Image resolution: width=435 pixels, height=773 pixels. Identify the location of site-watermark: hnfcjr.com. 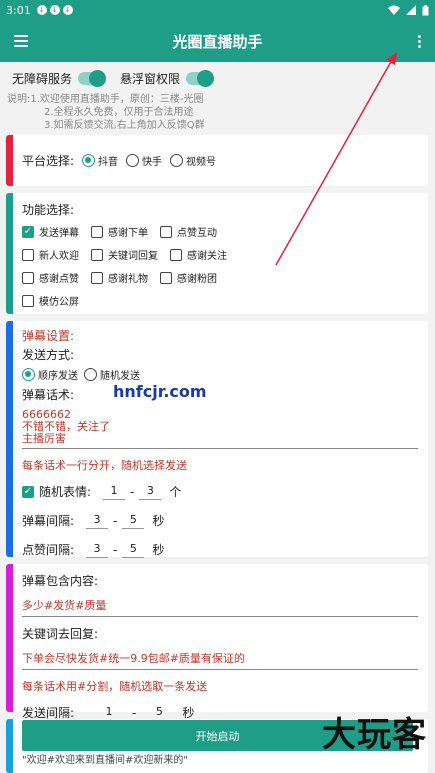
(160, 391).